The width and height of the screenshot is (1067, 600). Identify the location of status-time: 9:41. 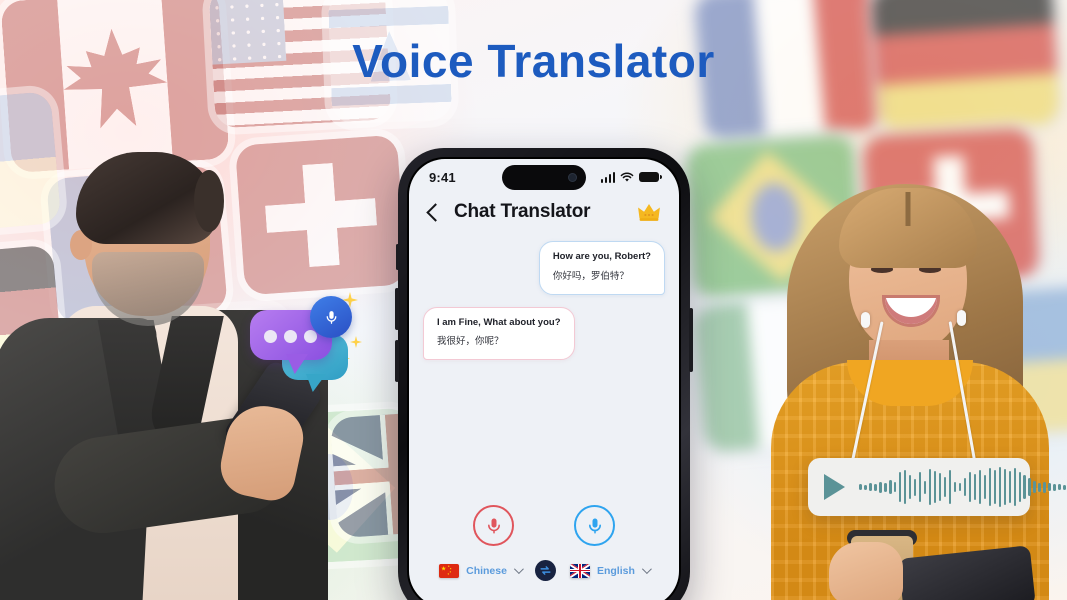
(442, 177).